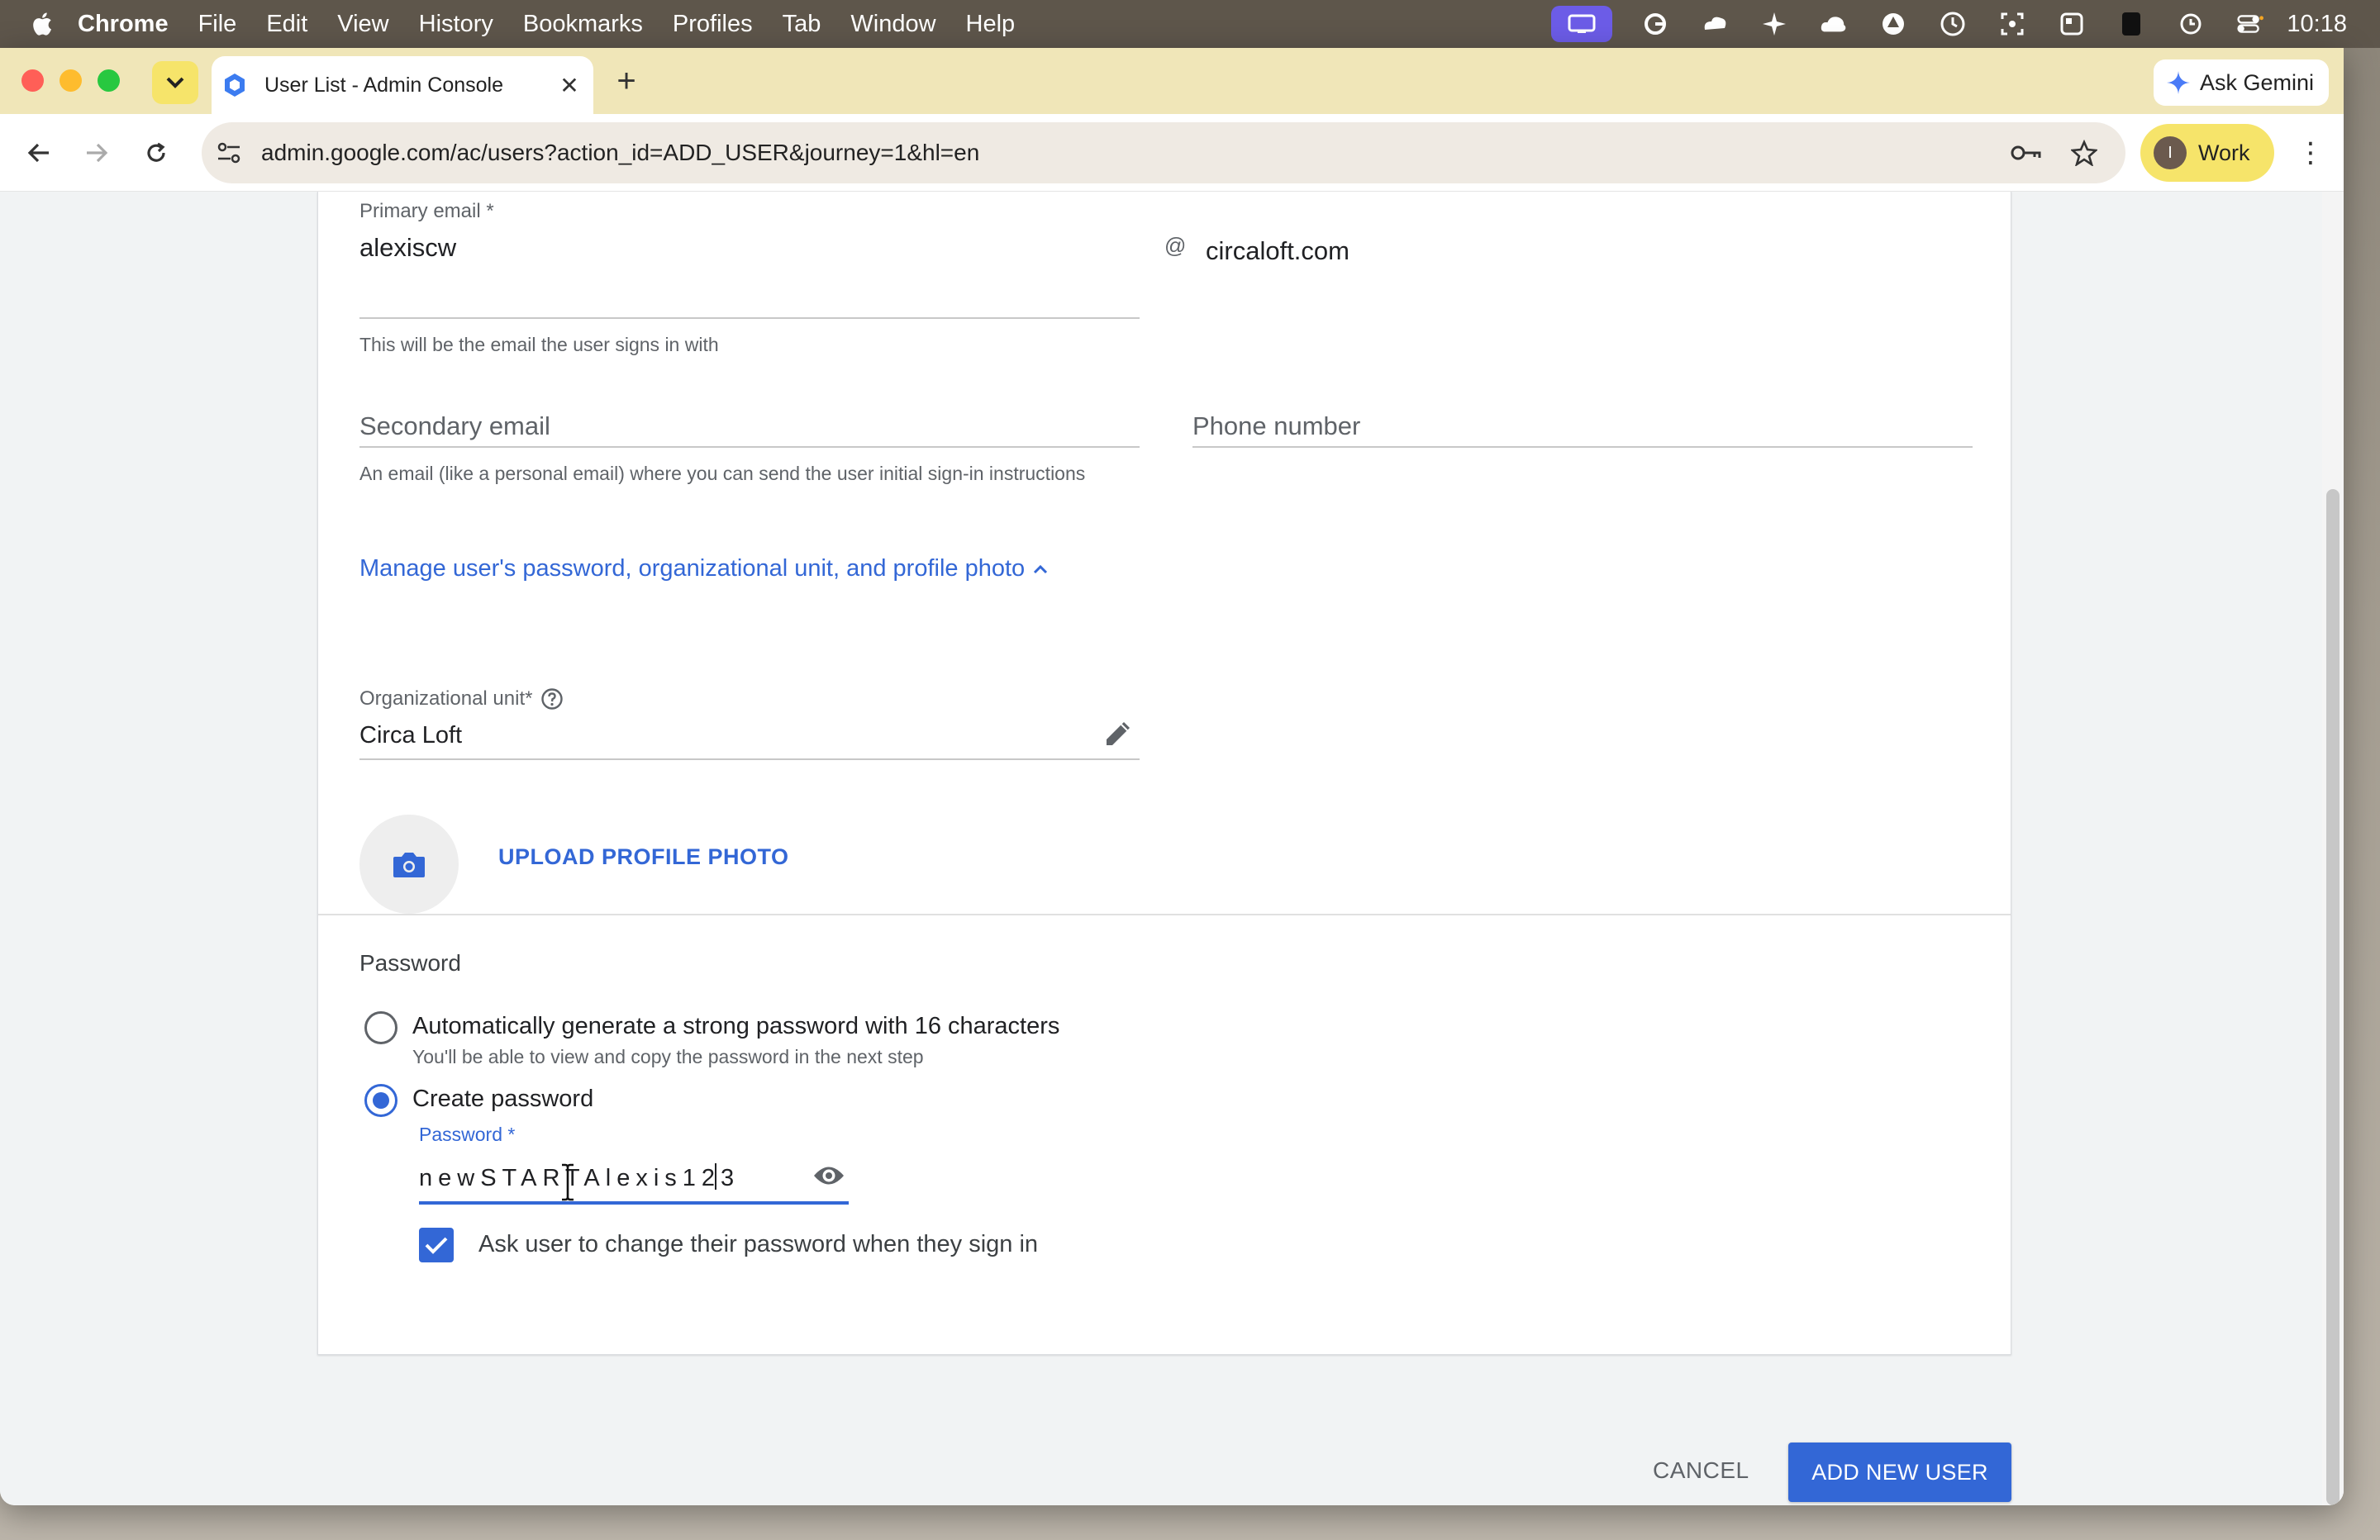 Image resolution: width=2380 pixels, height=1540 pixels. I want to click on menu-history: History, so click(456, 24).